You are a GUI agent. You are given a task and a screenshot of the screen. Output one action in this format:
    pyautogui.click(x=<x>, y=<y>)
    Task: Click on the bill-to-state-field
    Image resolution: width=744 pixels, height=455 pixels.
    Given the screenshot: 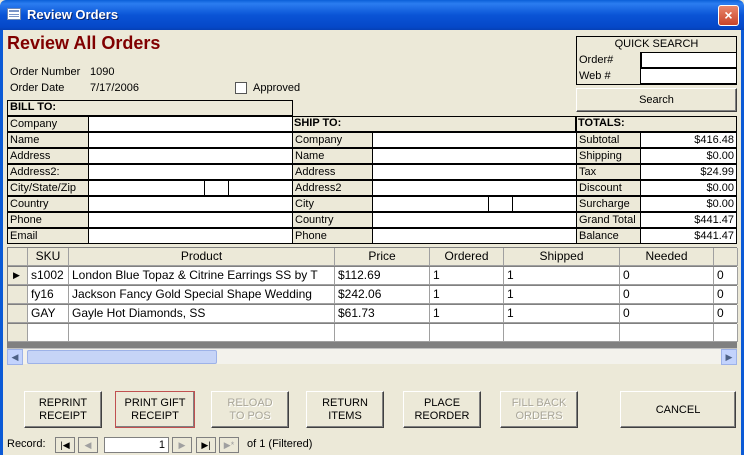 What is the action you would take?
    pyautogui.click(x=216, y=188)
    